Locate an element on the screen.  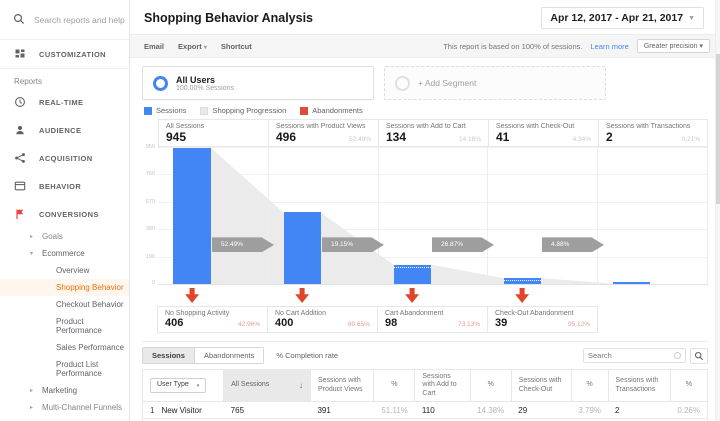
sidebar-item-customization: CUSTOMIZATION is located at coordinates (64, 54).